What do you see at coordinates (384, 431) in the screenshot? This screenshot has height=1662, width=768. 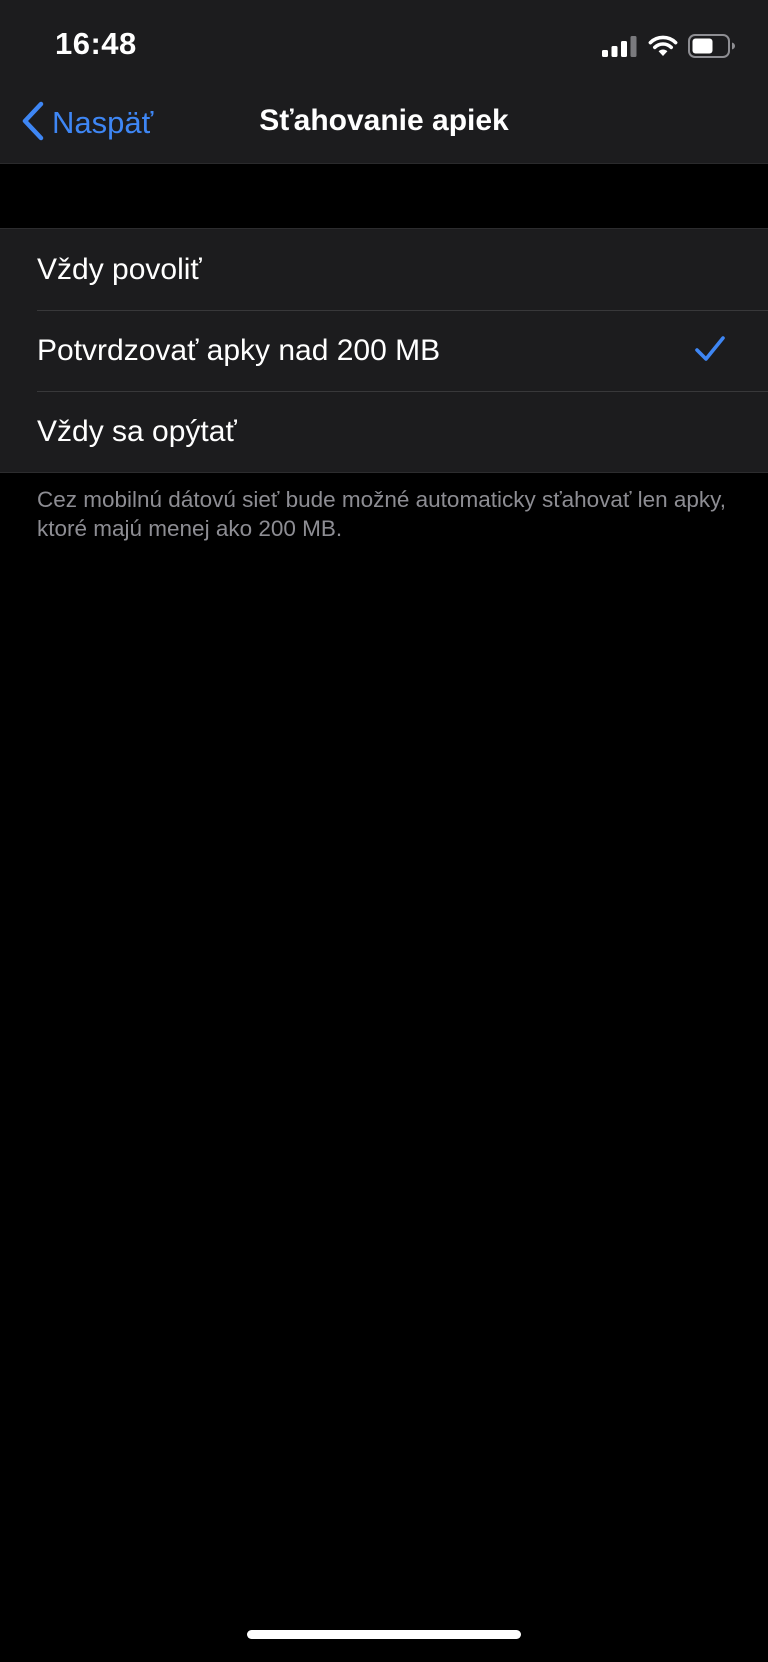 I see `option-always-ask: Vždy sa opýtať` at bounding box center [384, 431].